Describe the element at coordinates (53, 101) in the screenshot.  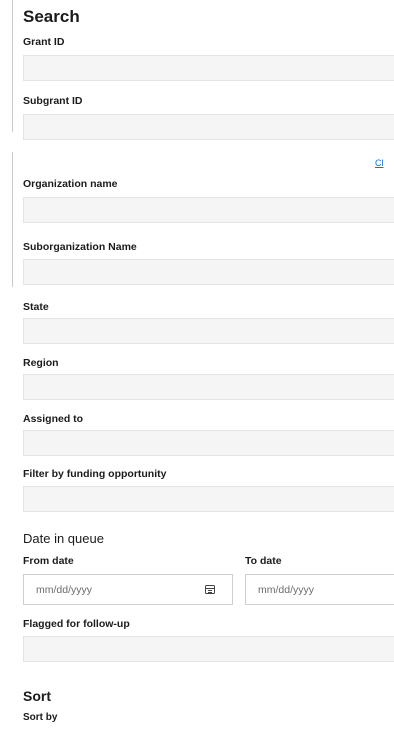
I see `subgrant-id-label: Subgrant ID` at that location.